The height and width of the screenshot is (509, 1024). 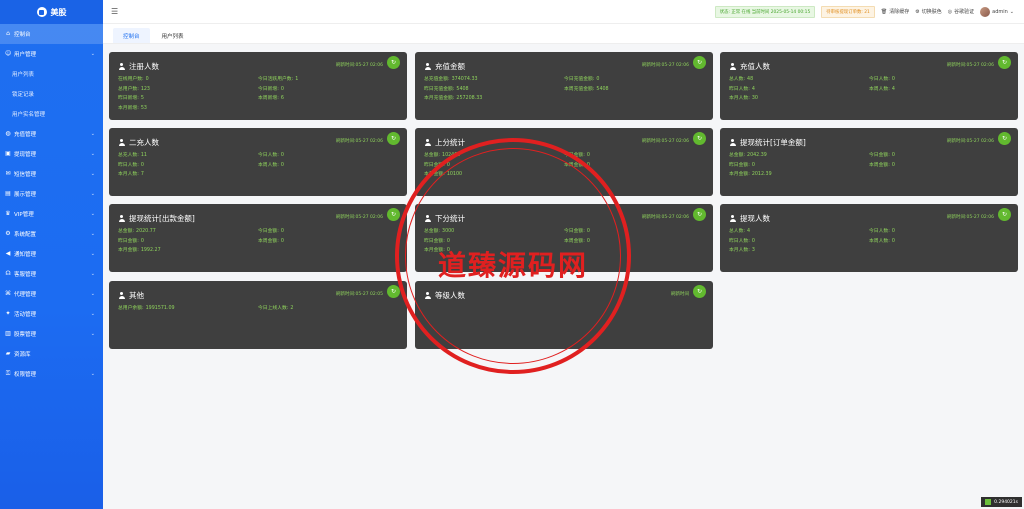 What do you see at coordinates (51, 174) in the screenshot?
I see `sidebar-item-7: ✉ 短信管理 ⌄` at bounding box center [51, 174].